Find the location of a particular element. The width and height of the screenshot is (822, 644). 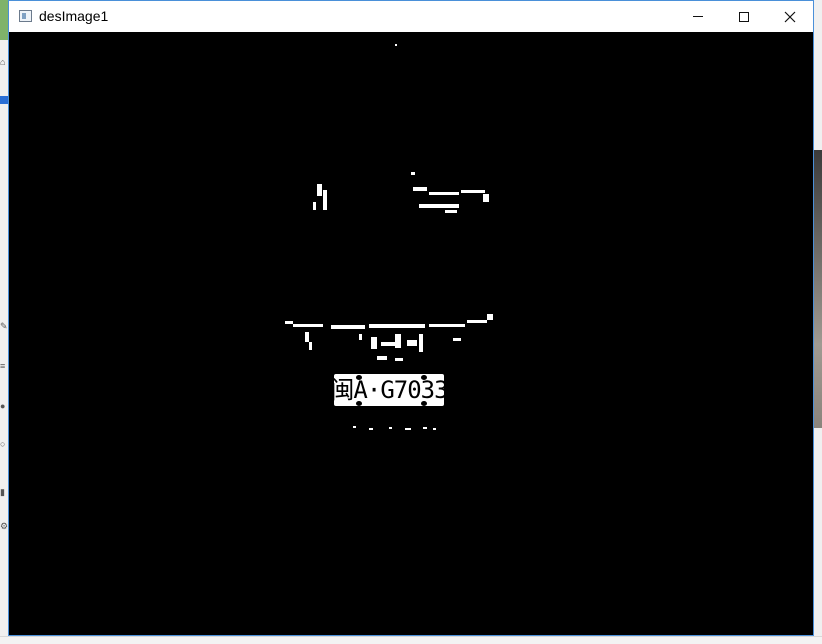

minimize-icon is located at coordinates (698, 16).